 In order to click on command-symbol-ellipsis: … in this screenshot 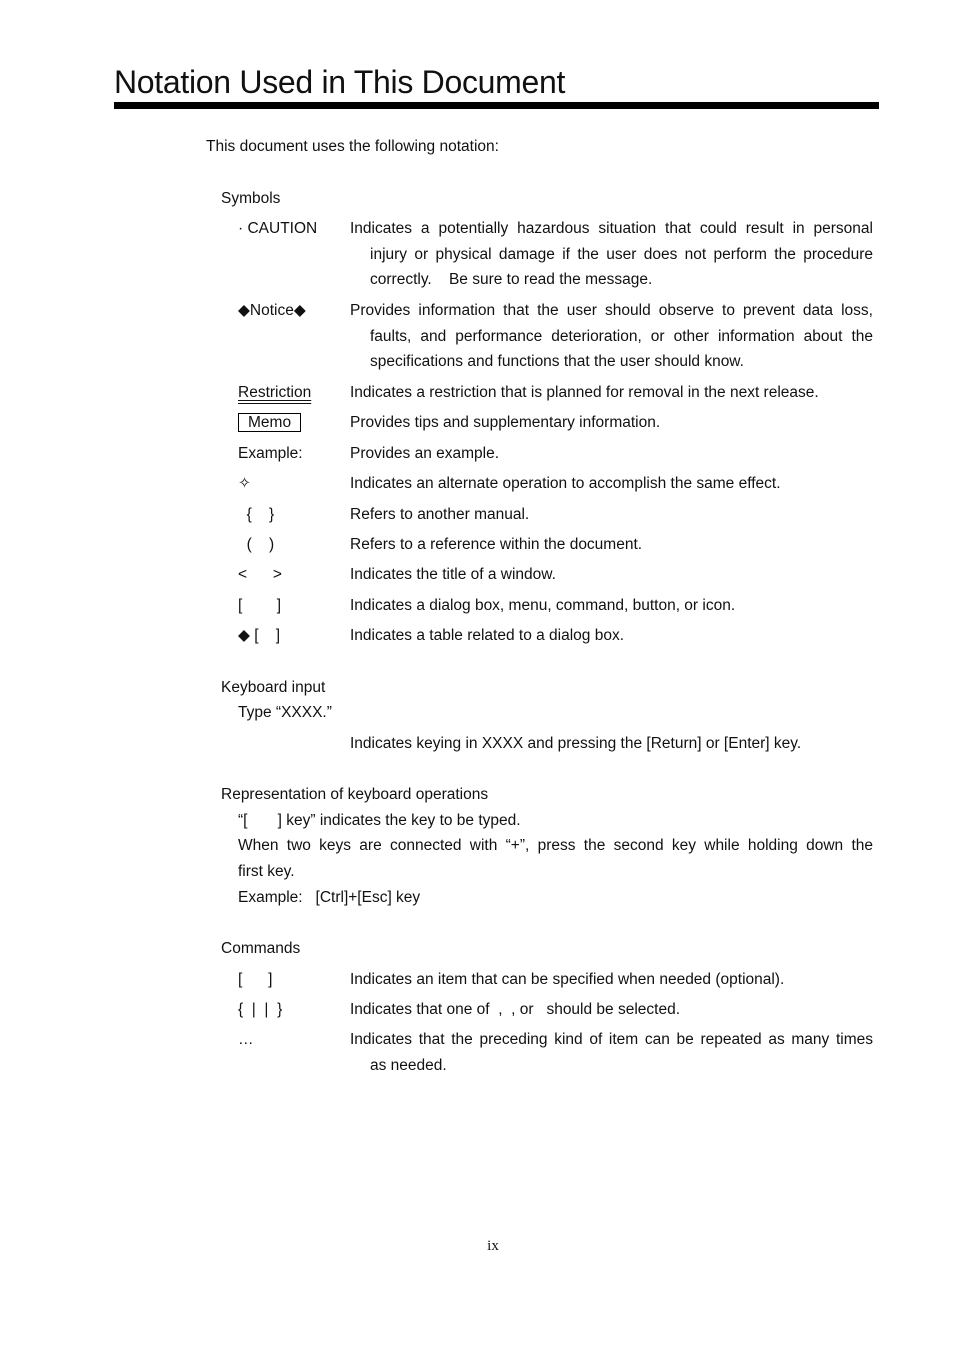, I will do `click(246, 1039)`.